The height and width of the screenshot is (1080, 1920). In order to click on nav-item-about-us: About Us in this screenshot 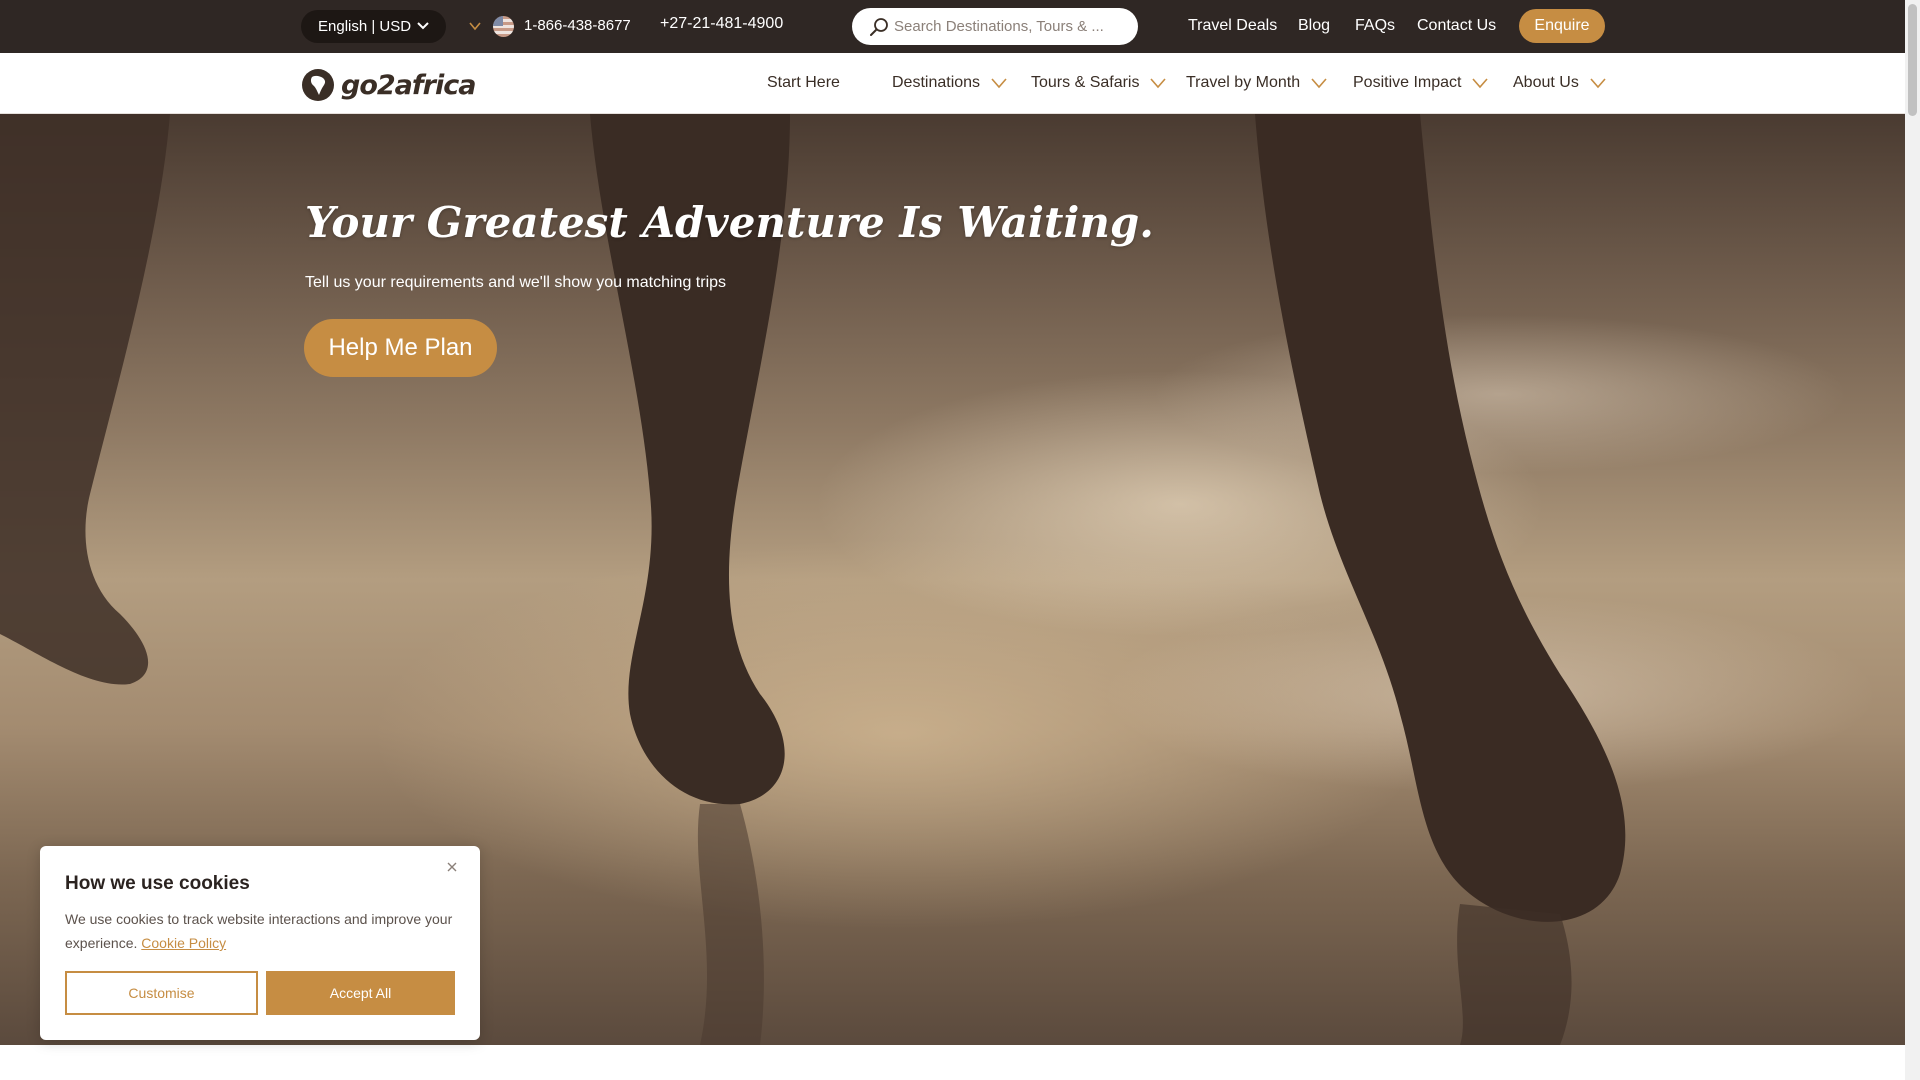, I will do `click(1560, 83)`.